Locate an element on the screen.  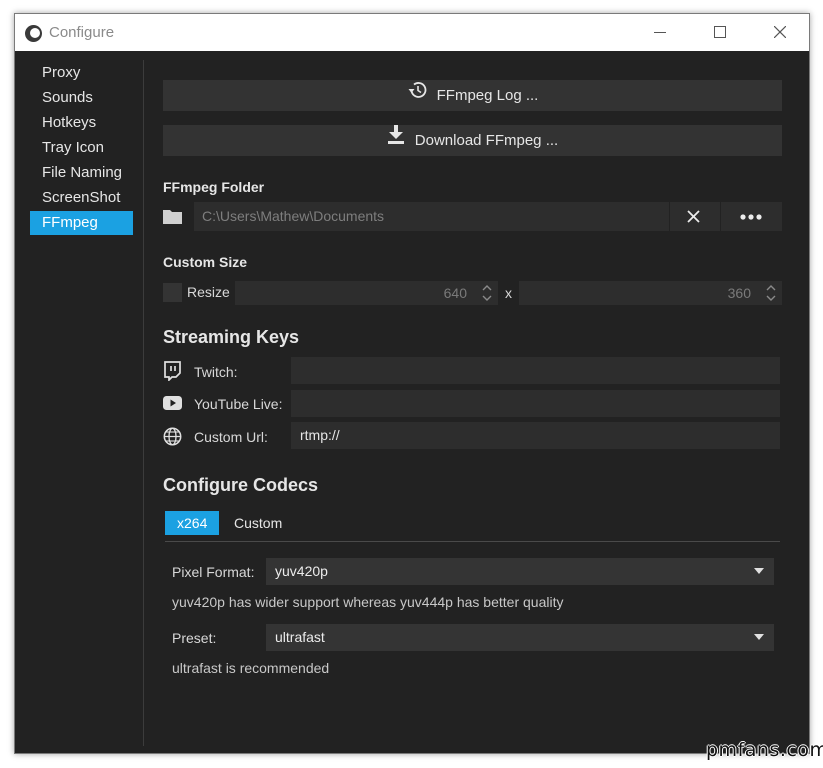
minimize-button is located at coordinates (660, 32).